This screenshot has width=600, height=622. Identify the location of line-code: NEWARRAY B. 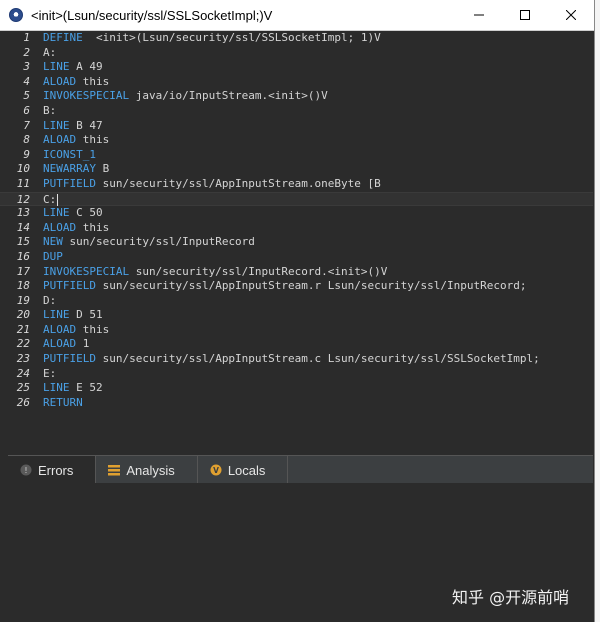
(76, 169).